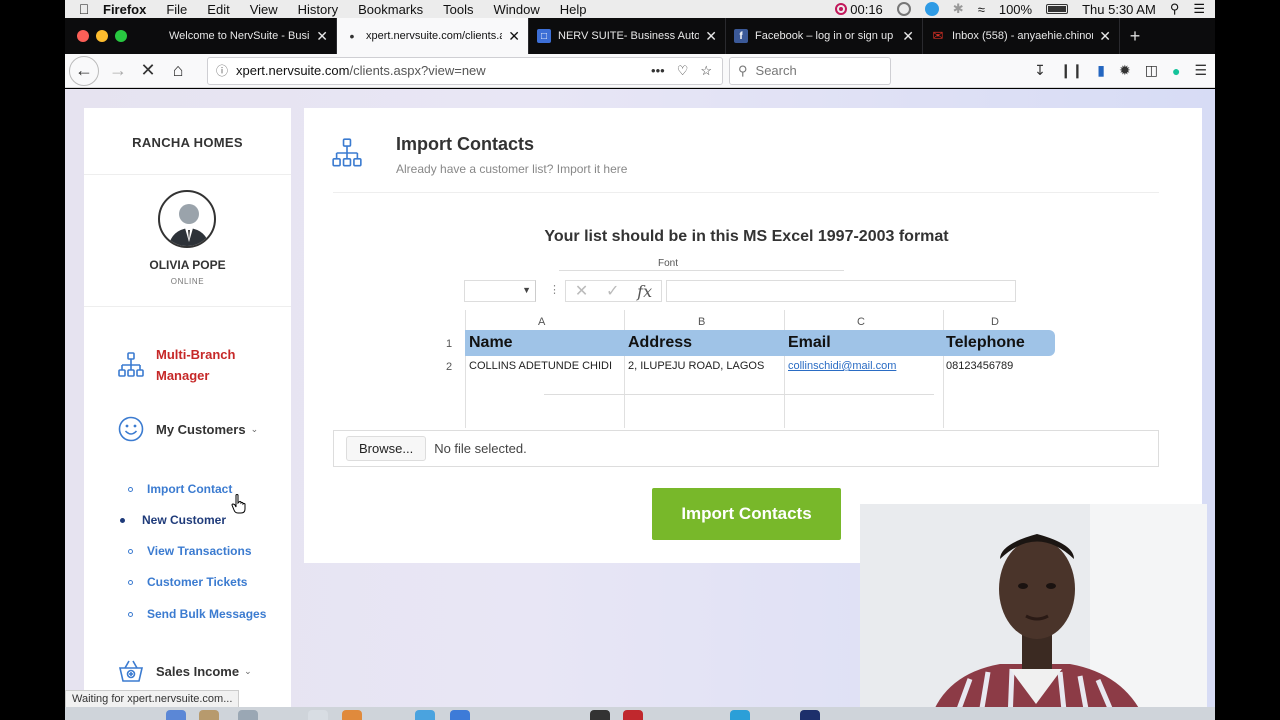 The image size is (1280, 720). What do you see at coordinates (903, 9) in the screenshot?
I see `creative-cloud-icon` at bounding box center [903, 9].